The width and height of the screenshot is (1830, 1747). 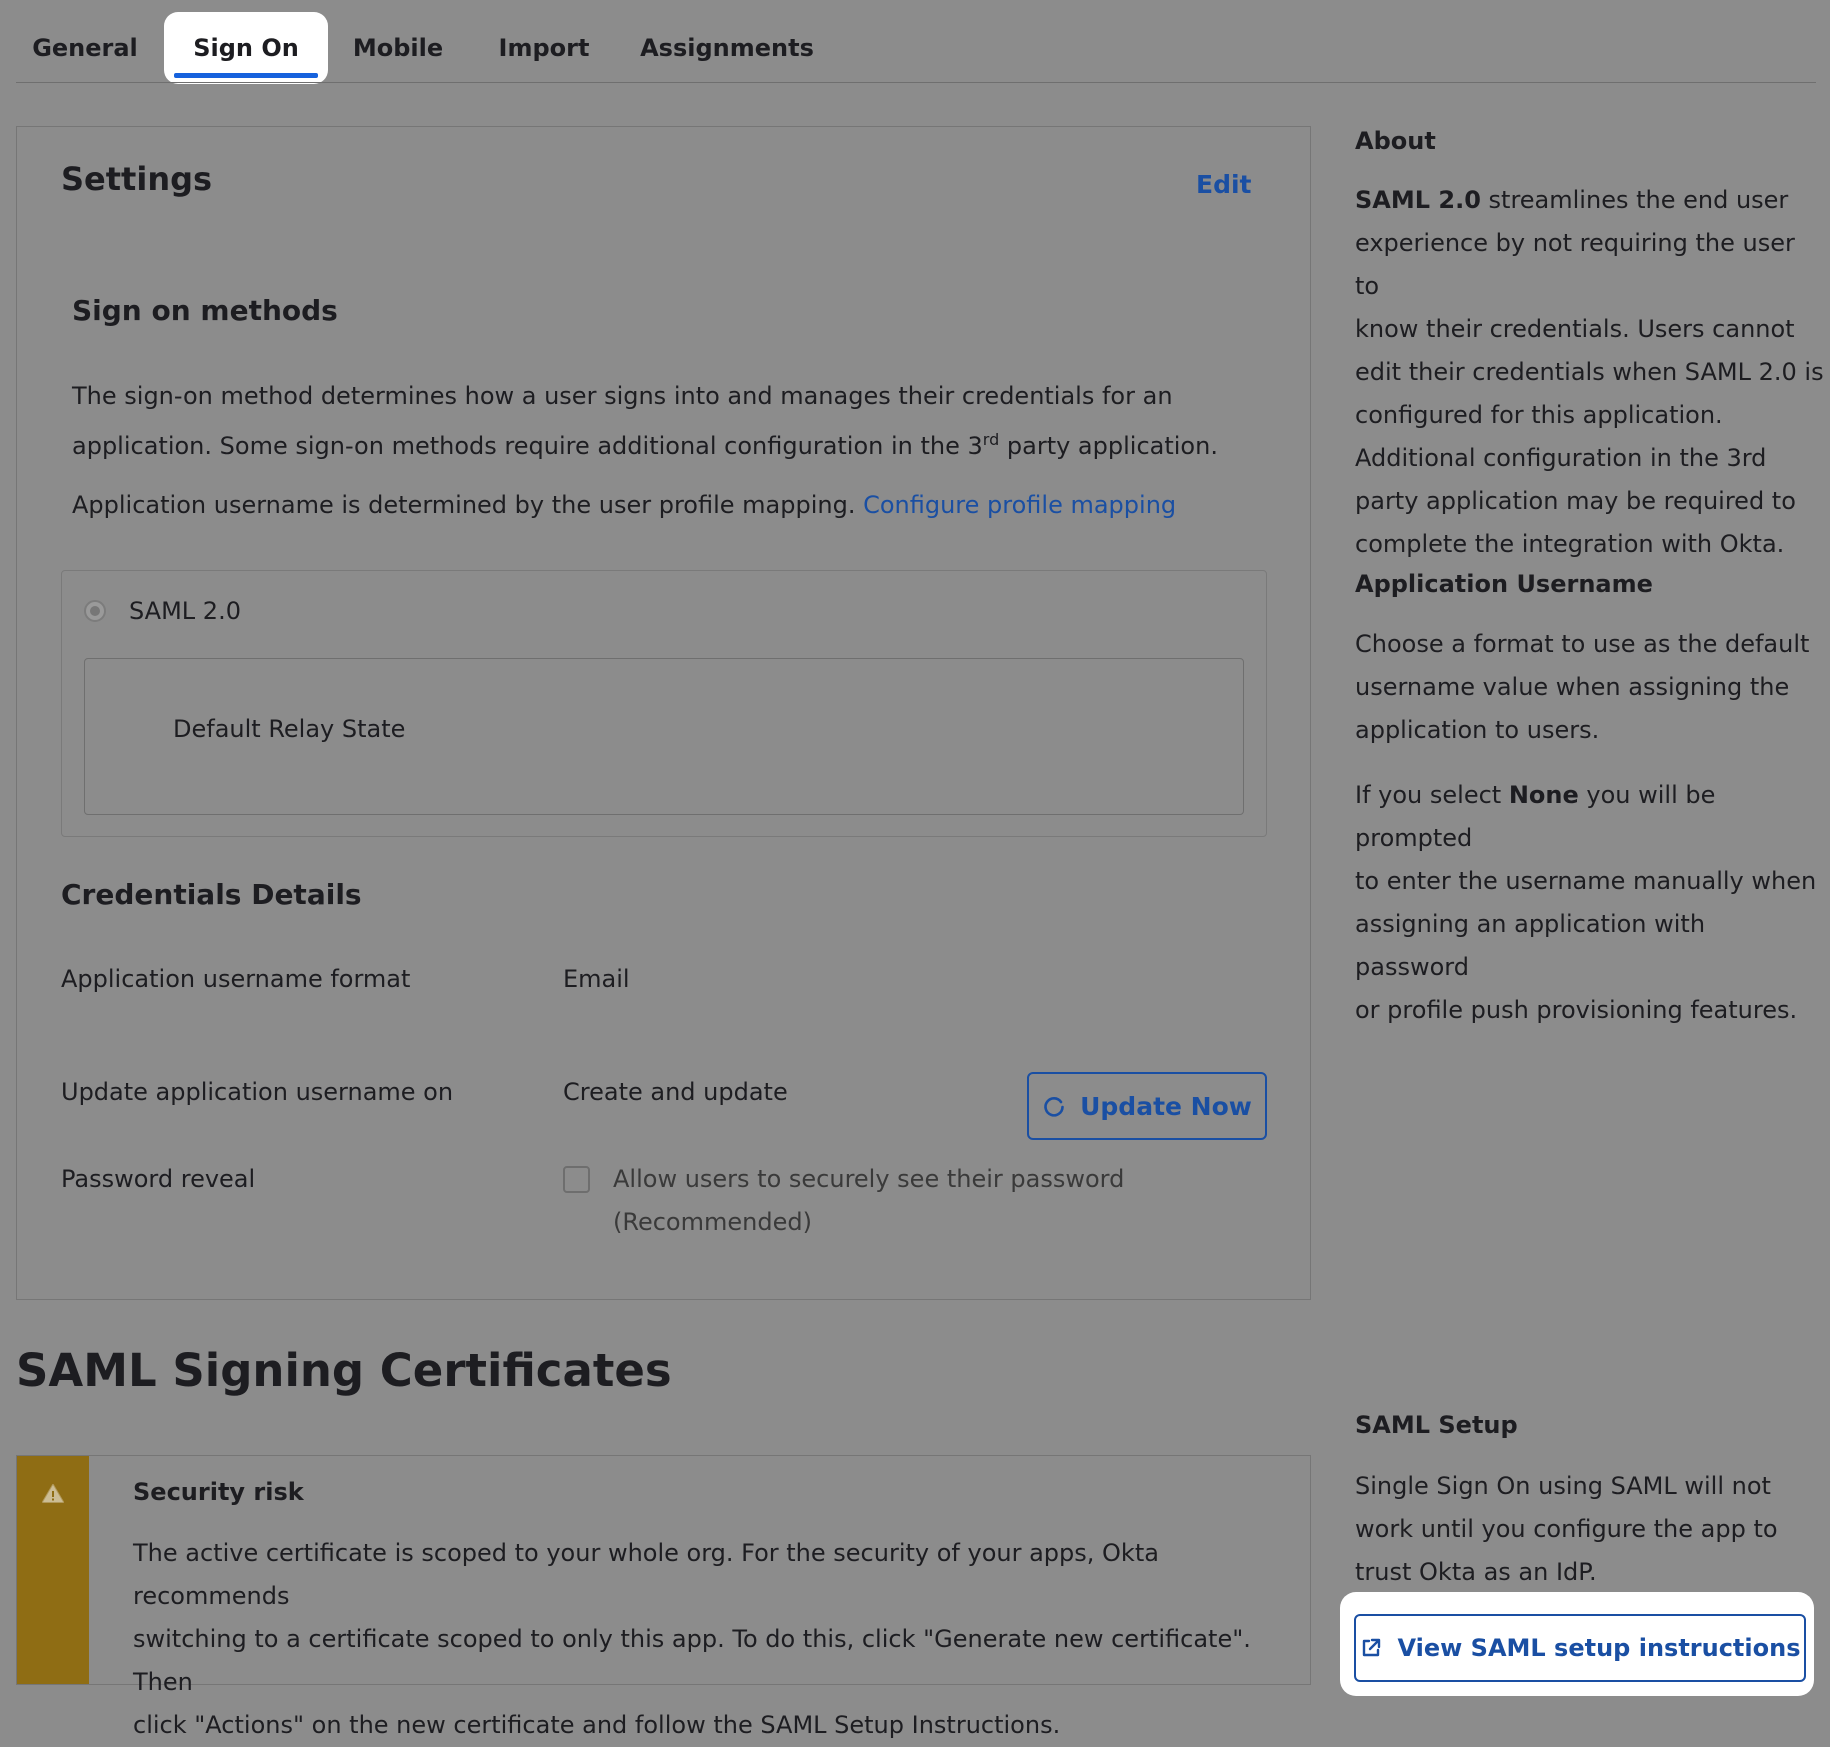 I want to click on about-line: configured for this application., so click(x=1539, y=415).